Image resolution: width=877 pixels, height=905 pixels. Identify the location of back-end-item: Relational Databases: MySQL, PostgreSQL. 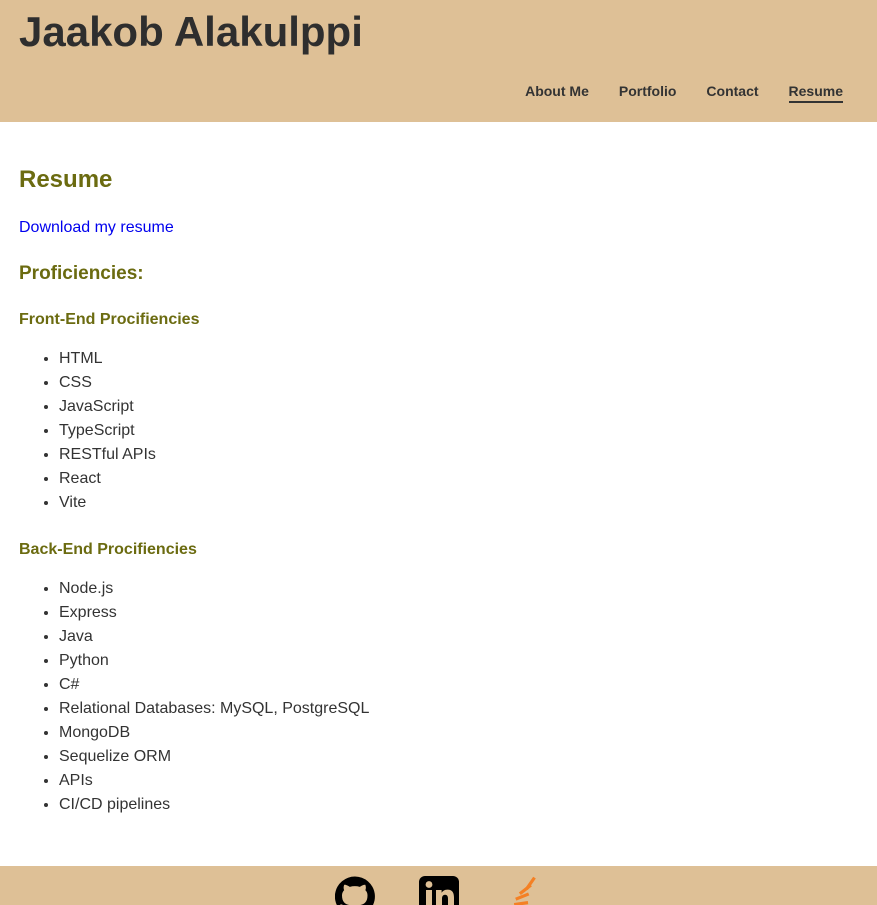
(459, 709).